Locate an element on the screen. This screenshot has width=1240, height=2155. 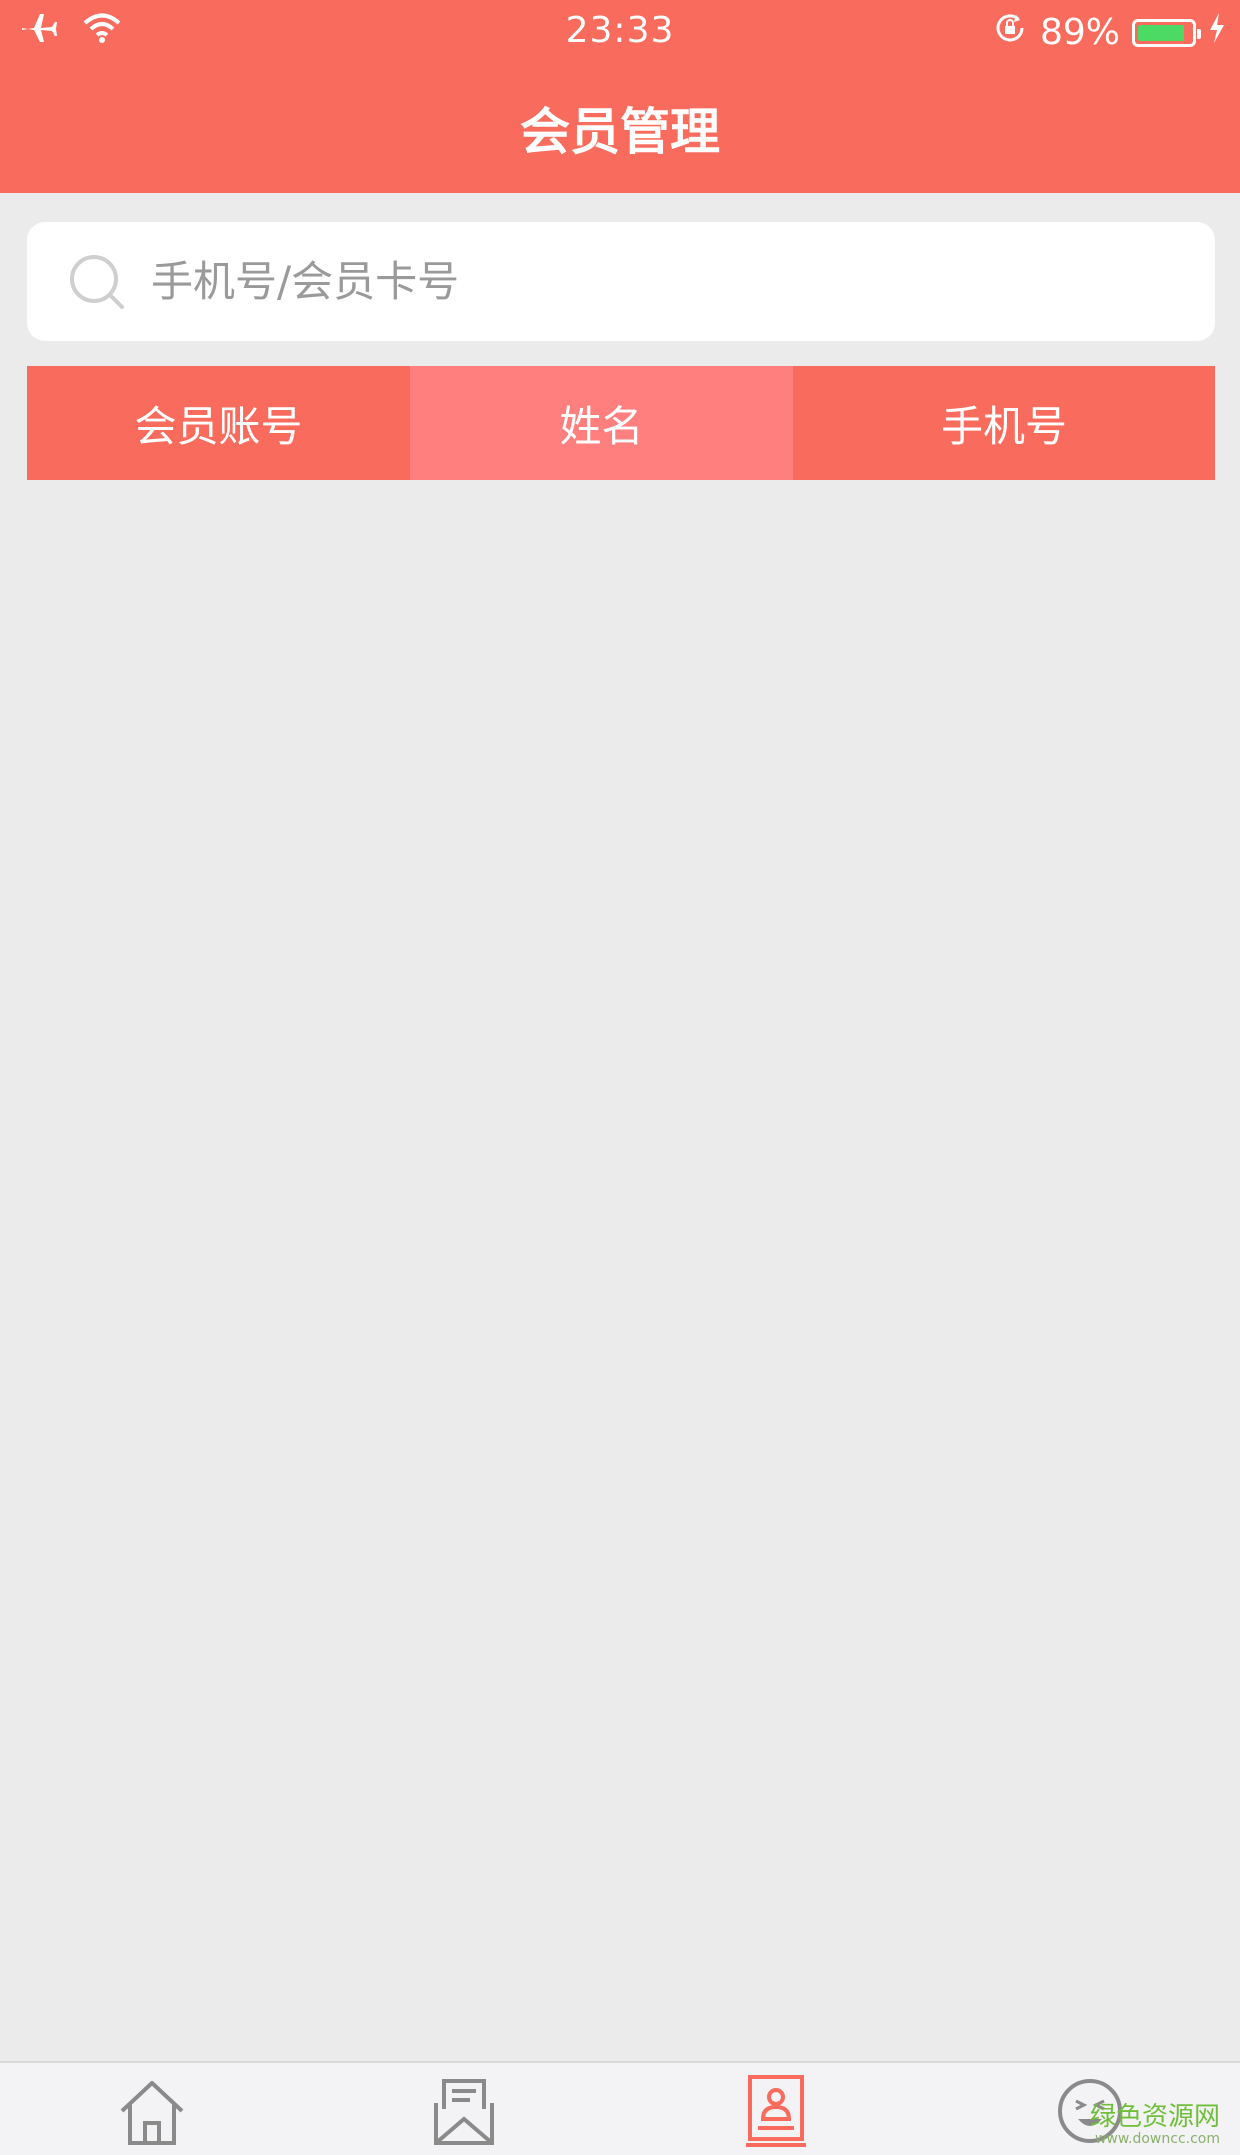
watermark: 绿色资源网 www.downcc.com is located at coordinates (1155, 2125).